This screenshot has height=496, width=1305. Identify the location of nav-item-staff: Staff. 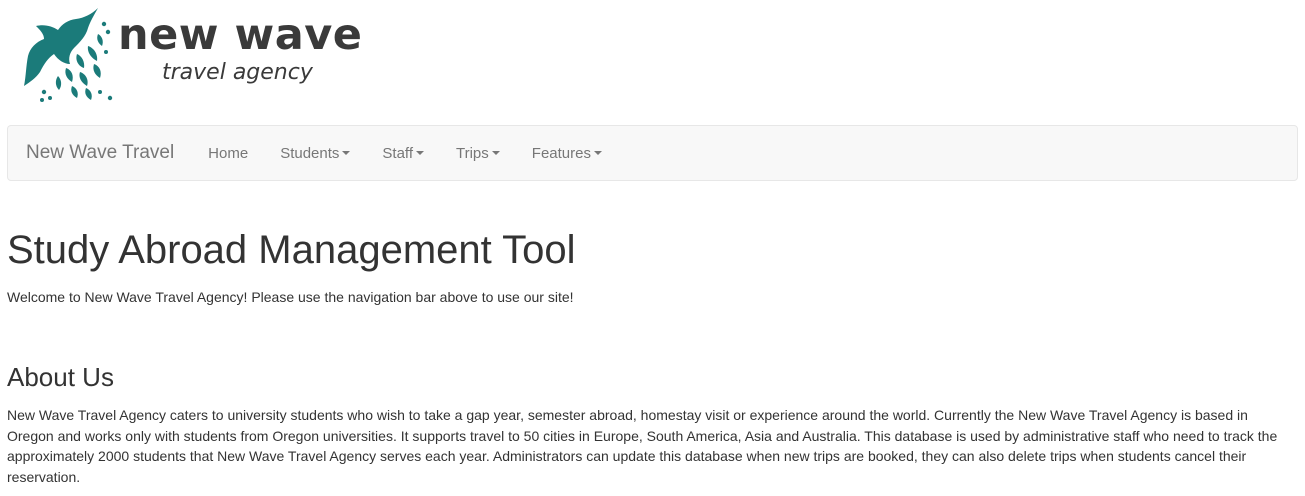
(403, 153).